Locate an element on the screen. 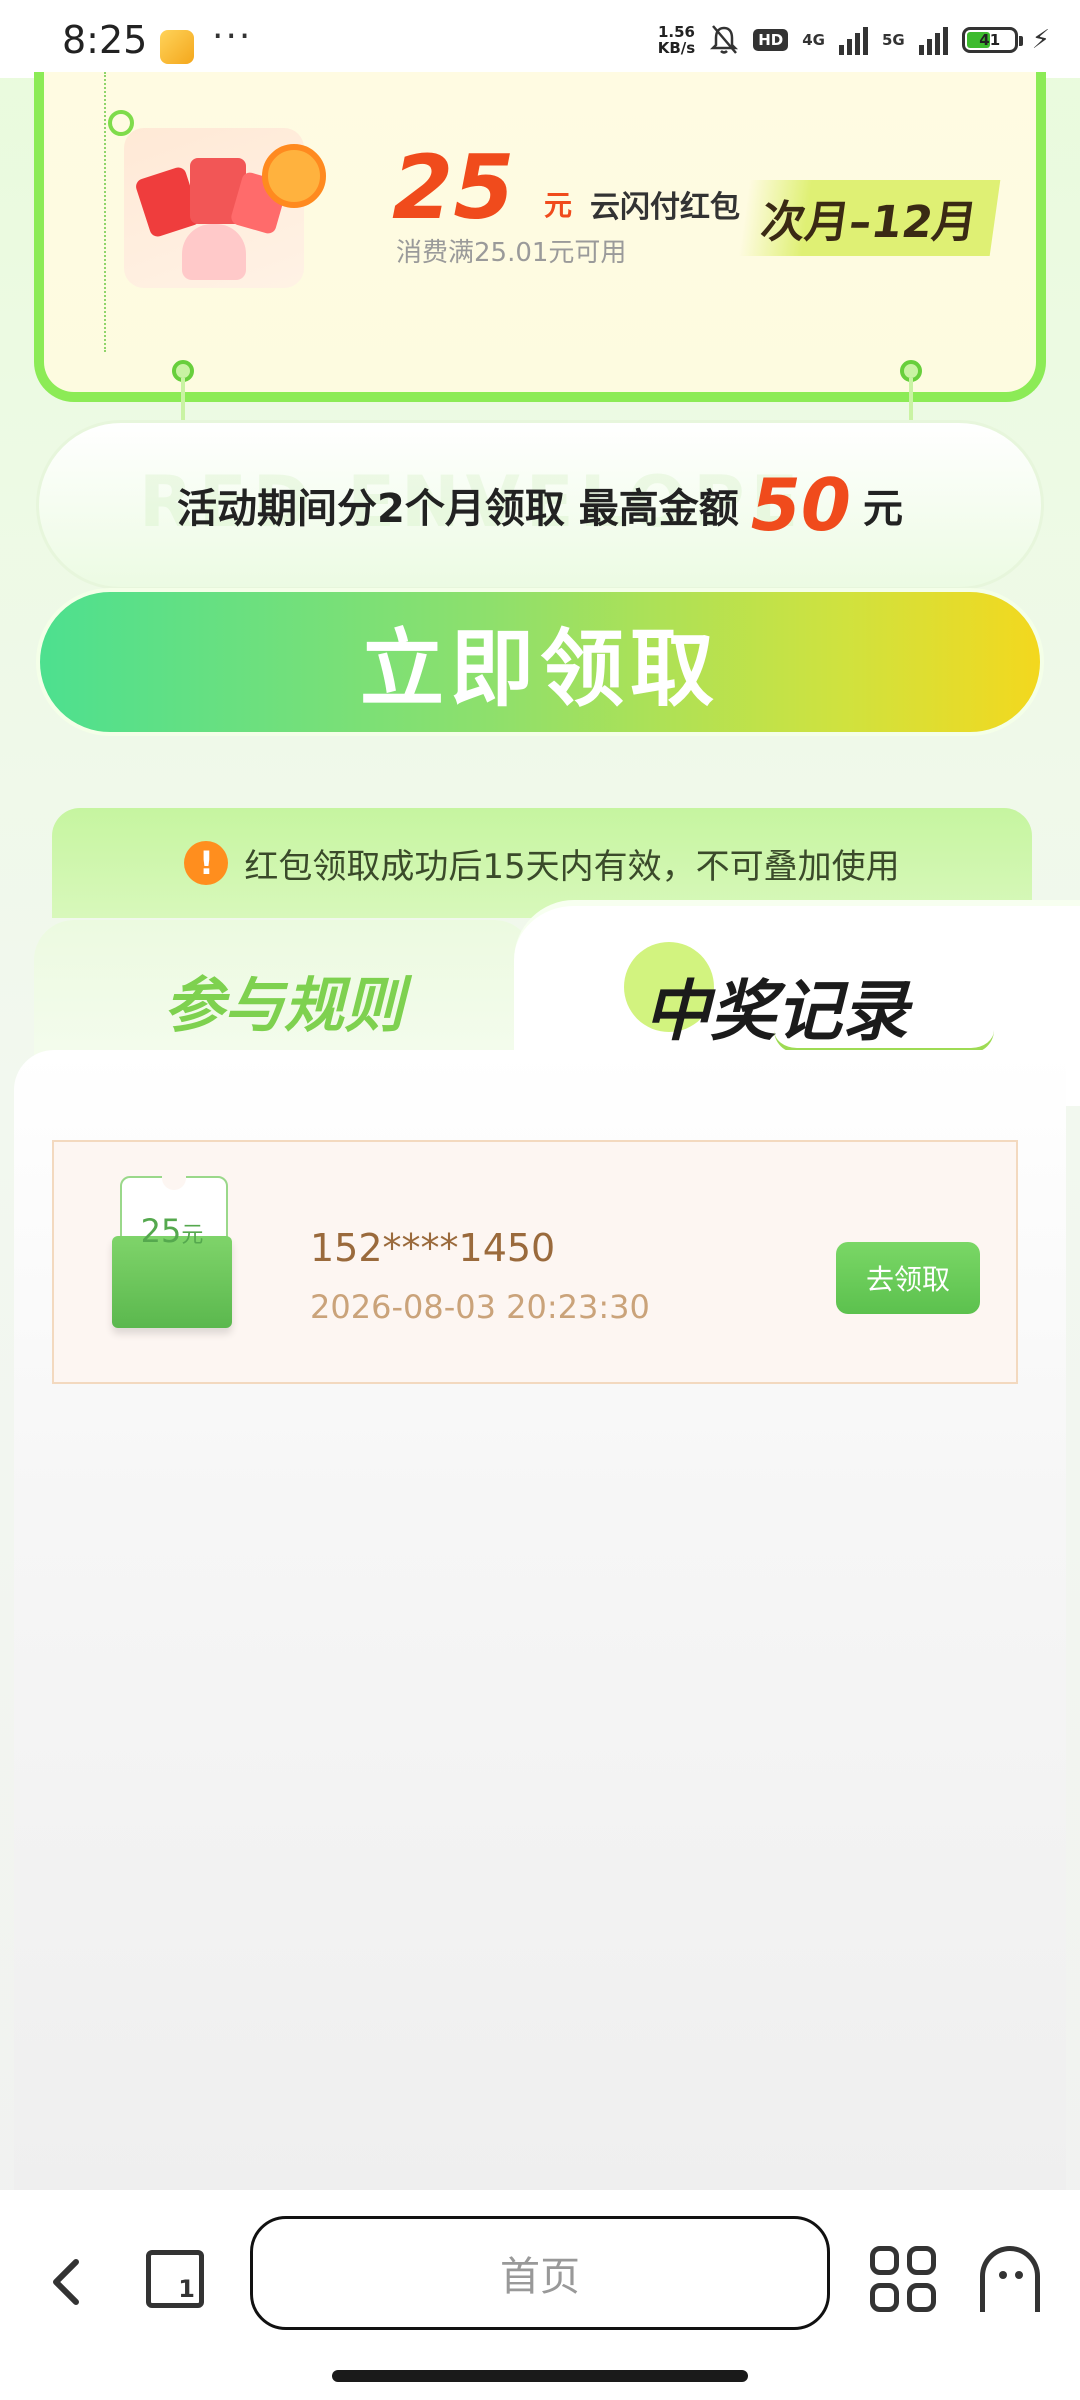  envelope-coupon-icon: 25元 is located at coordinates (172, 1252).